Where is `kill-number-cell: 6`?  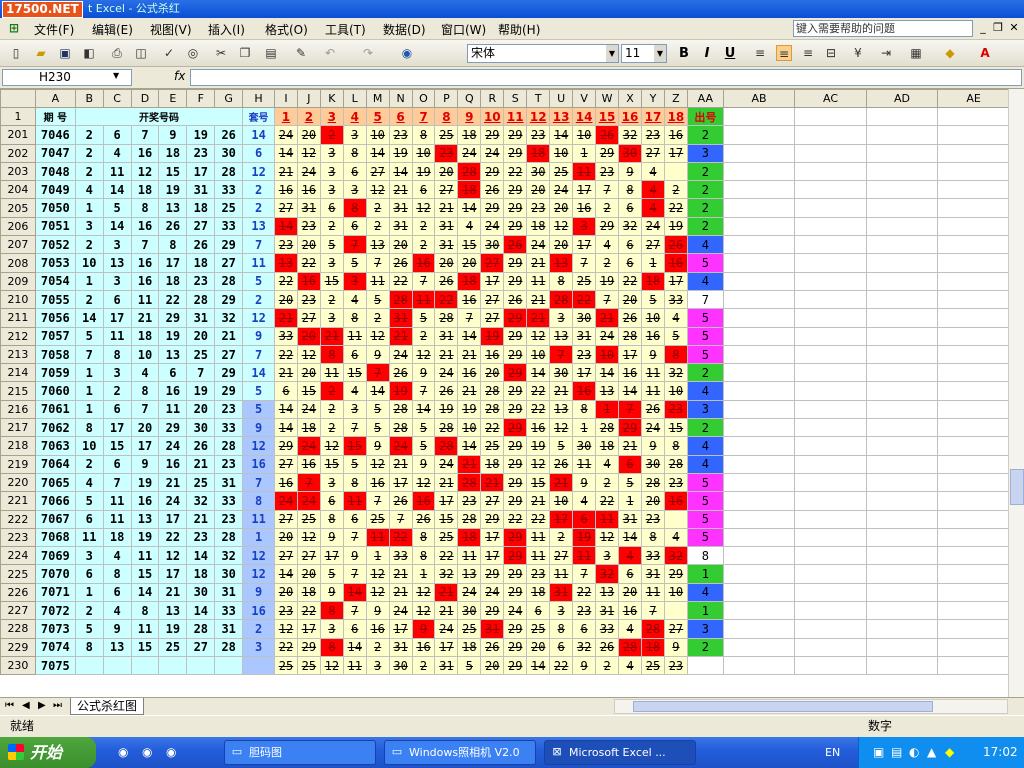 kill-number-cell: 6 is located at coordinates (354, 226).